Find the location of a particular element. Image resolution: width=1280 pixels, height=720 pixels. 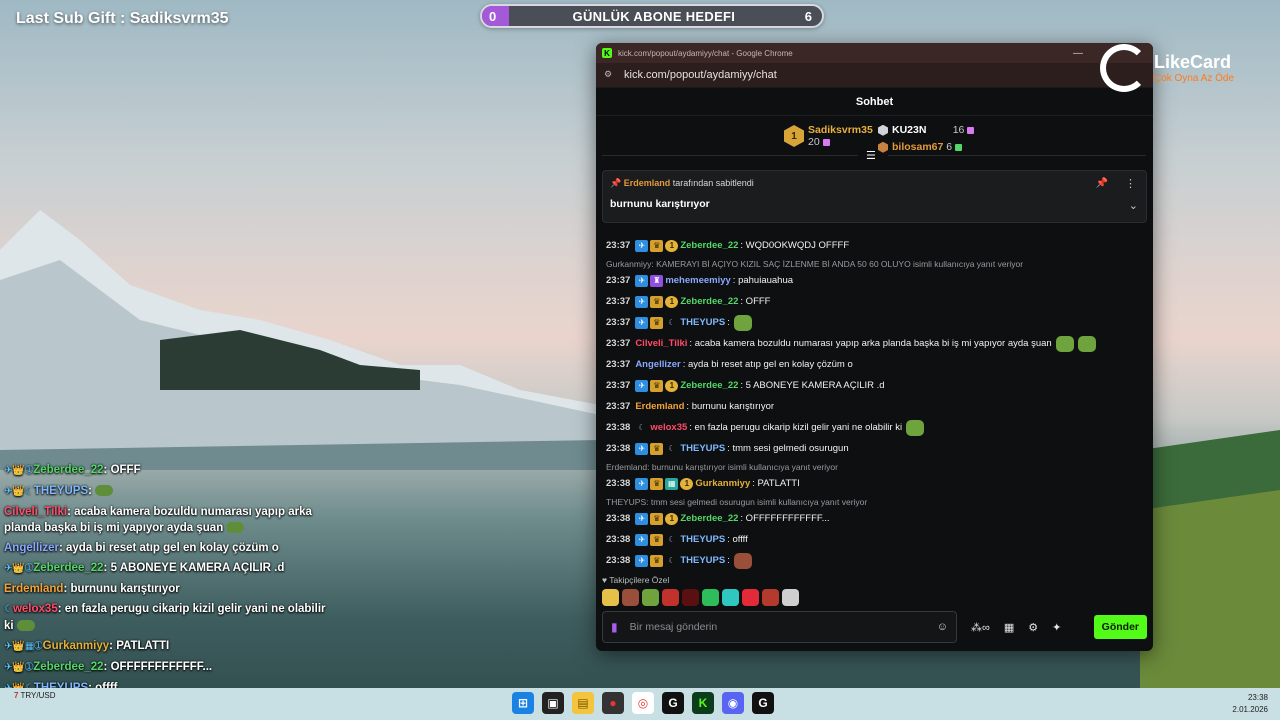

chevron-down-icon: ⌄ is located at coordinates (1133, 205).